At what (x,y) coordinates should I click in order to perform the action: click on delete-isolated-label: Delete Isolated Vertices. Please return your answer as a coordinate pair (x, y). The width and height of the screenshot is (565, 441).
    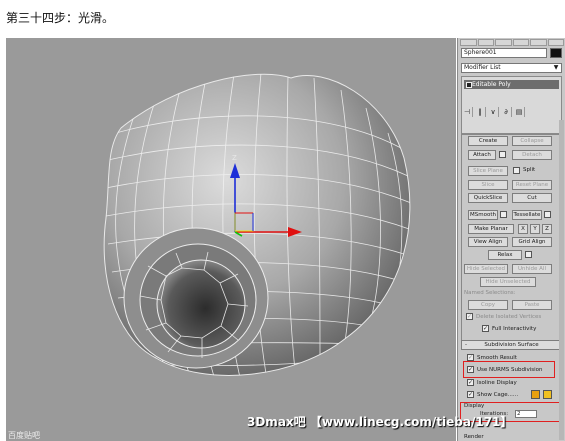
    Looking at the image, I should click on (509, 317).